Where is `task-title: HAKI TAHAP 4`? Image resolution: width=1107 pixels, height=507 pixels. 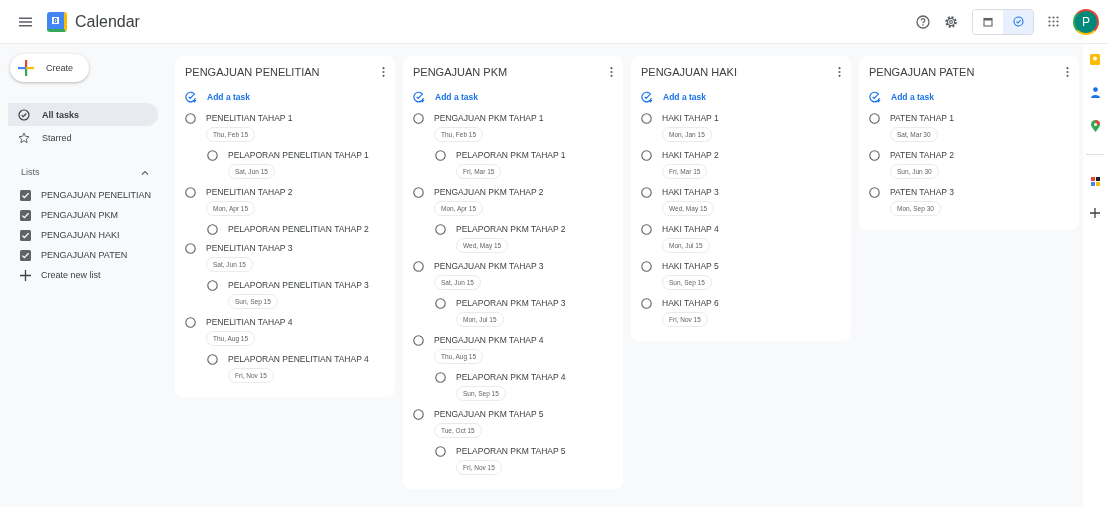
task-title: HAKI TAHAP 4 is located at coordinates (690, 229).